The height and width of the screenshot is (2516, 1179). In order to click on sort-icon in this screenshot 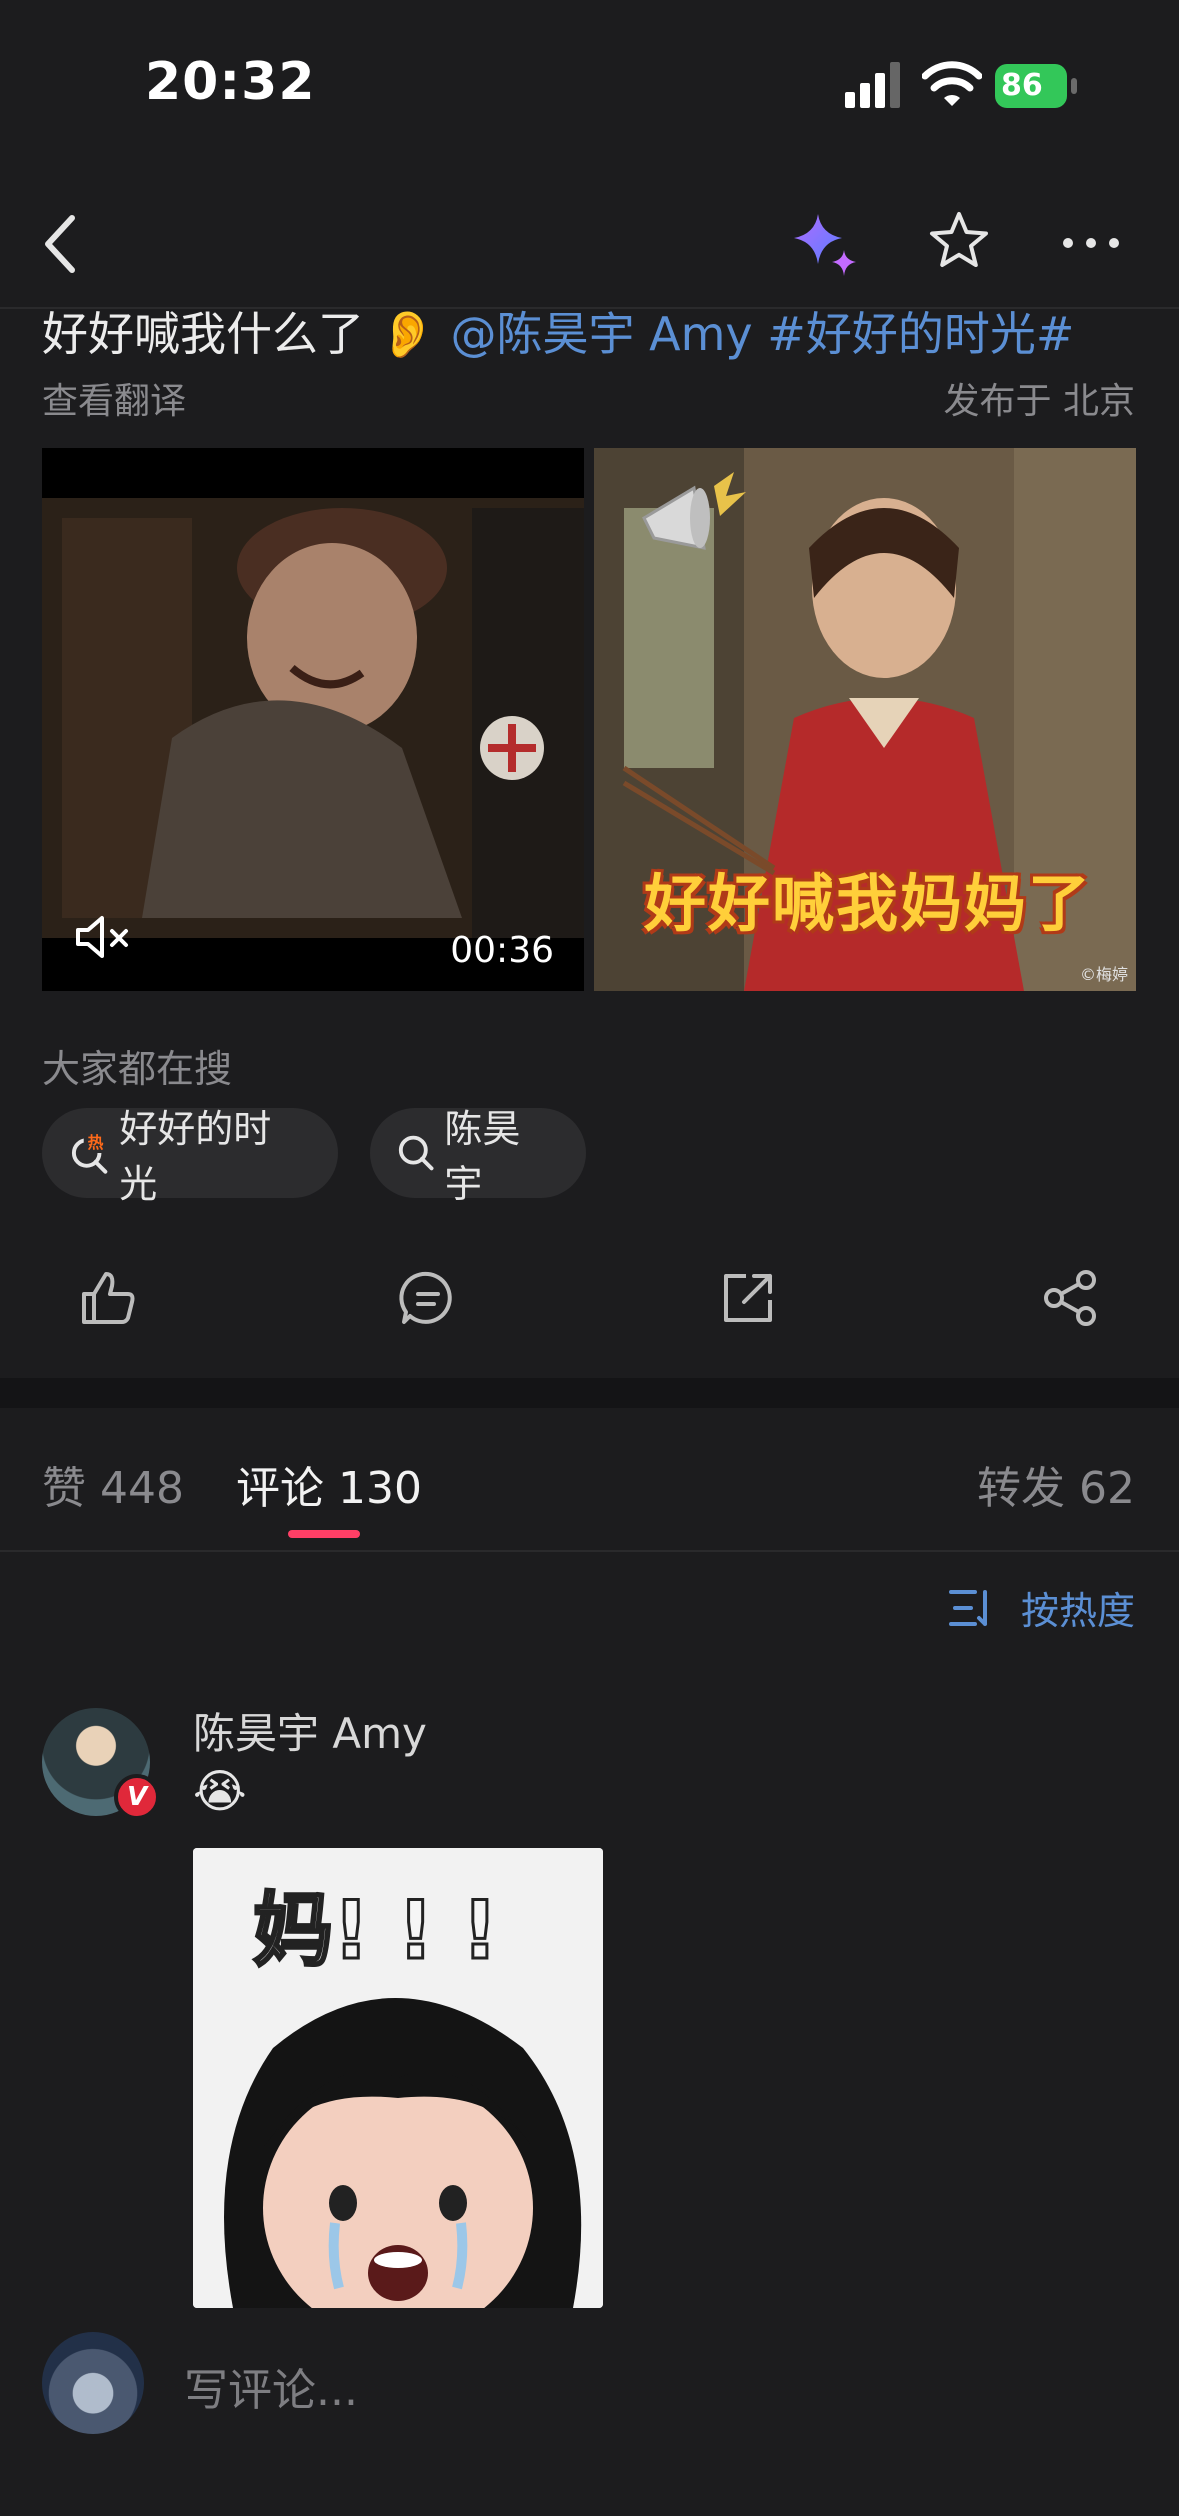, I will do `click(967, 1607)`.